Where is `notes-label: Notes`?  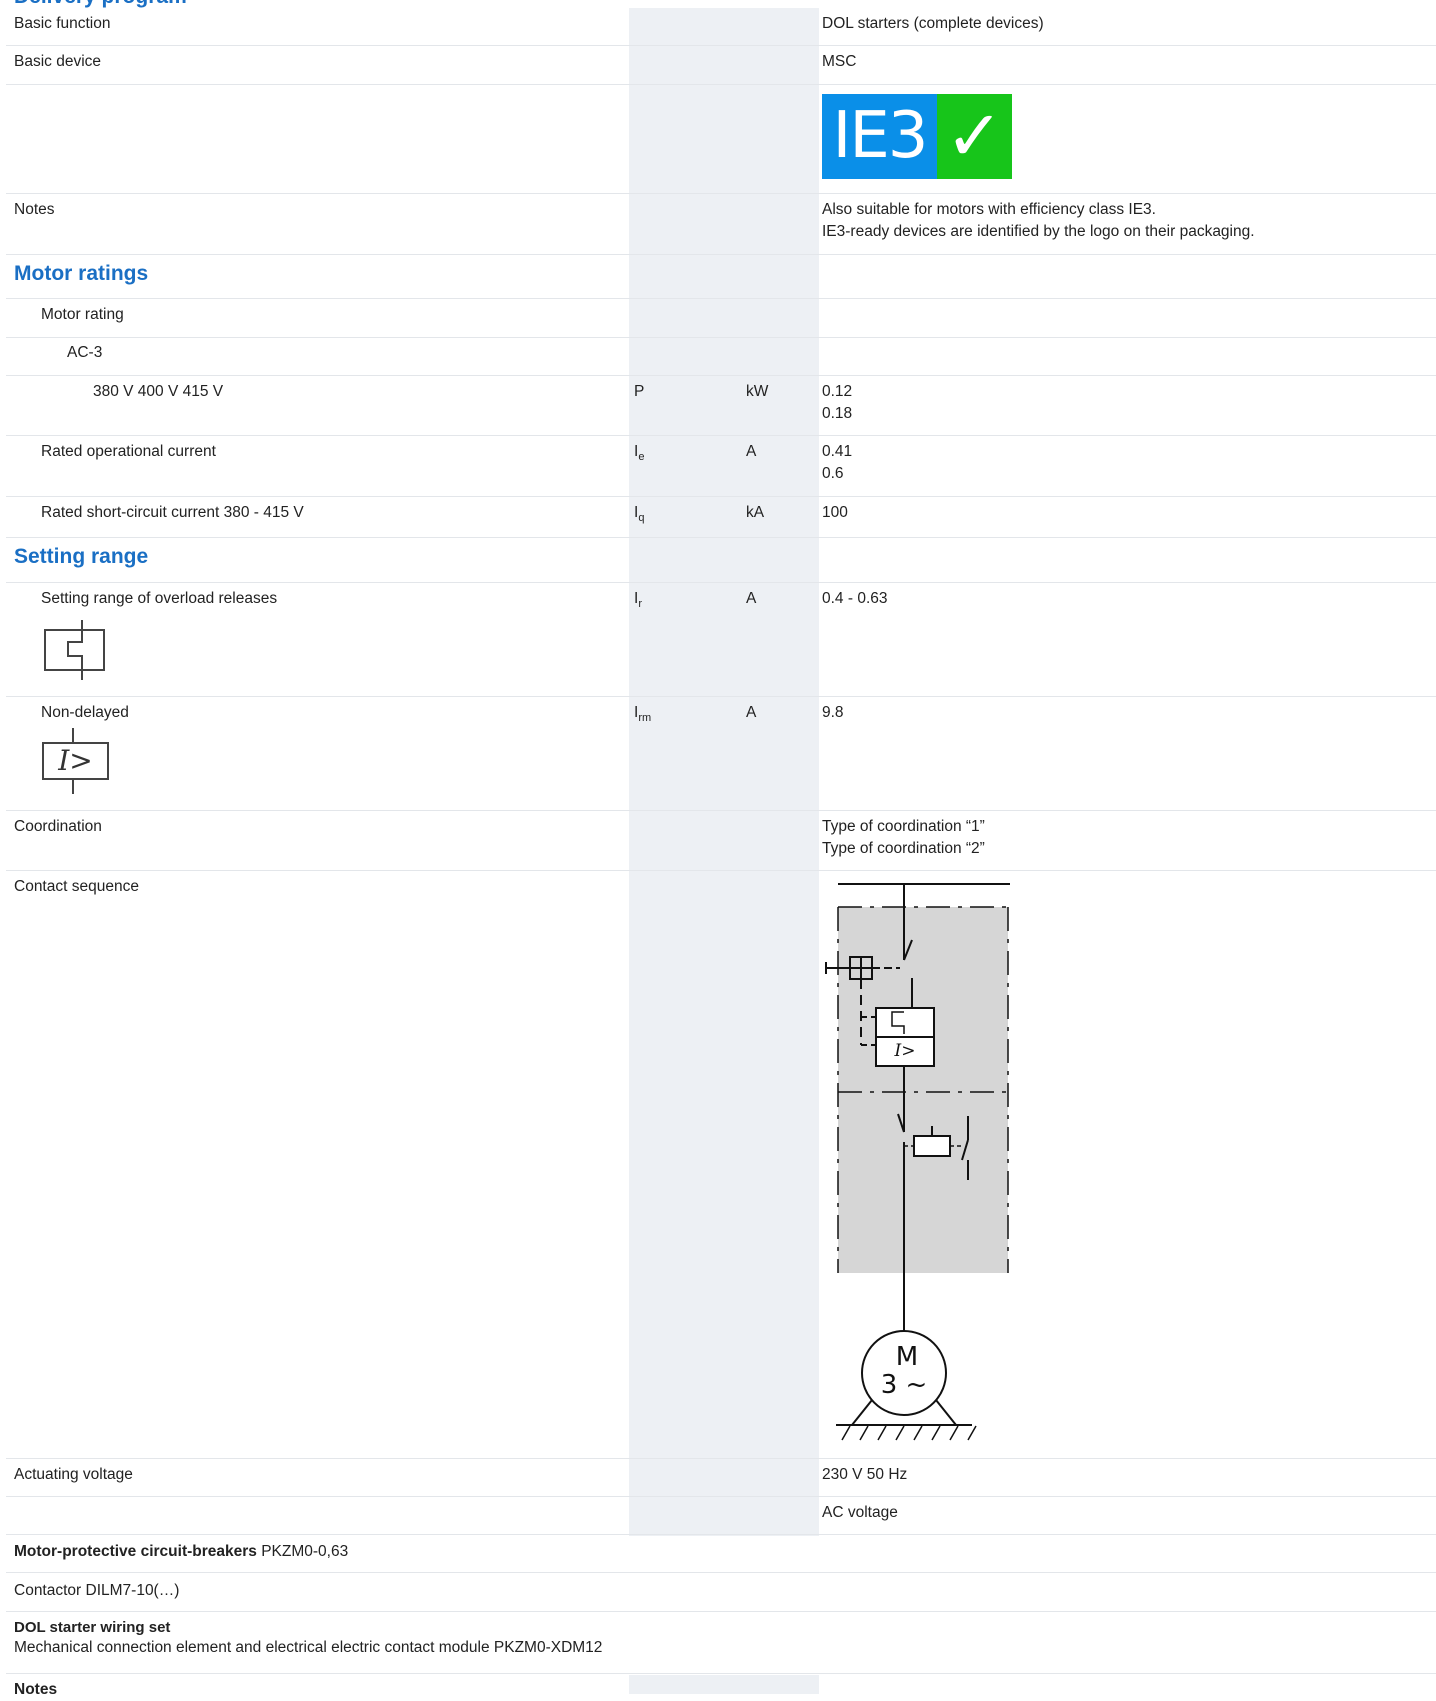
notes-label: Notes is located at coordinates (34, 209).